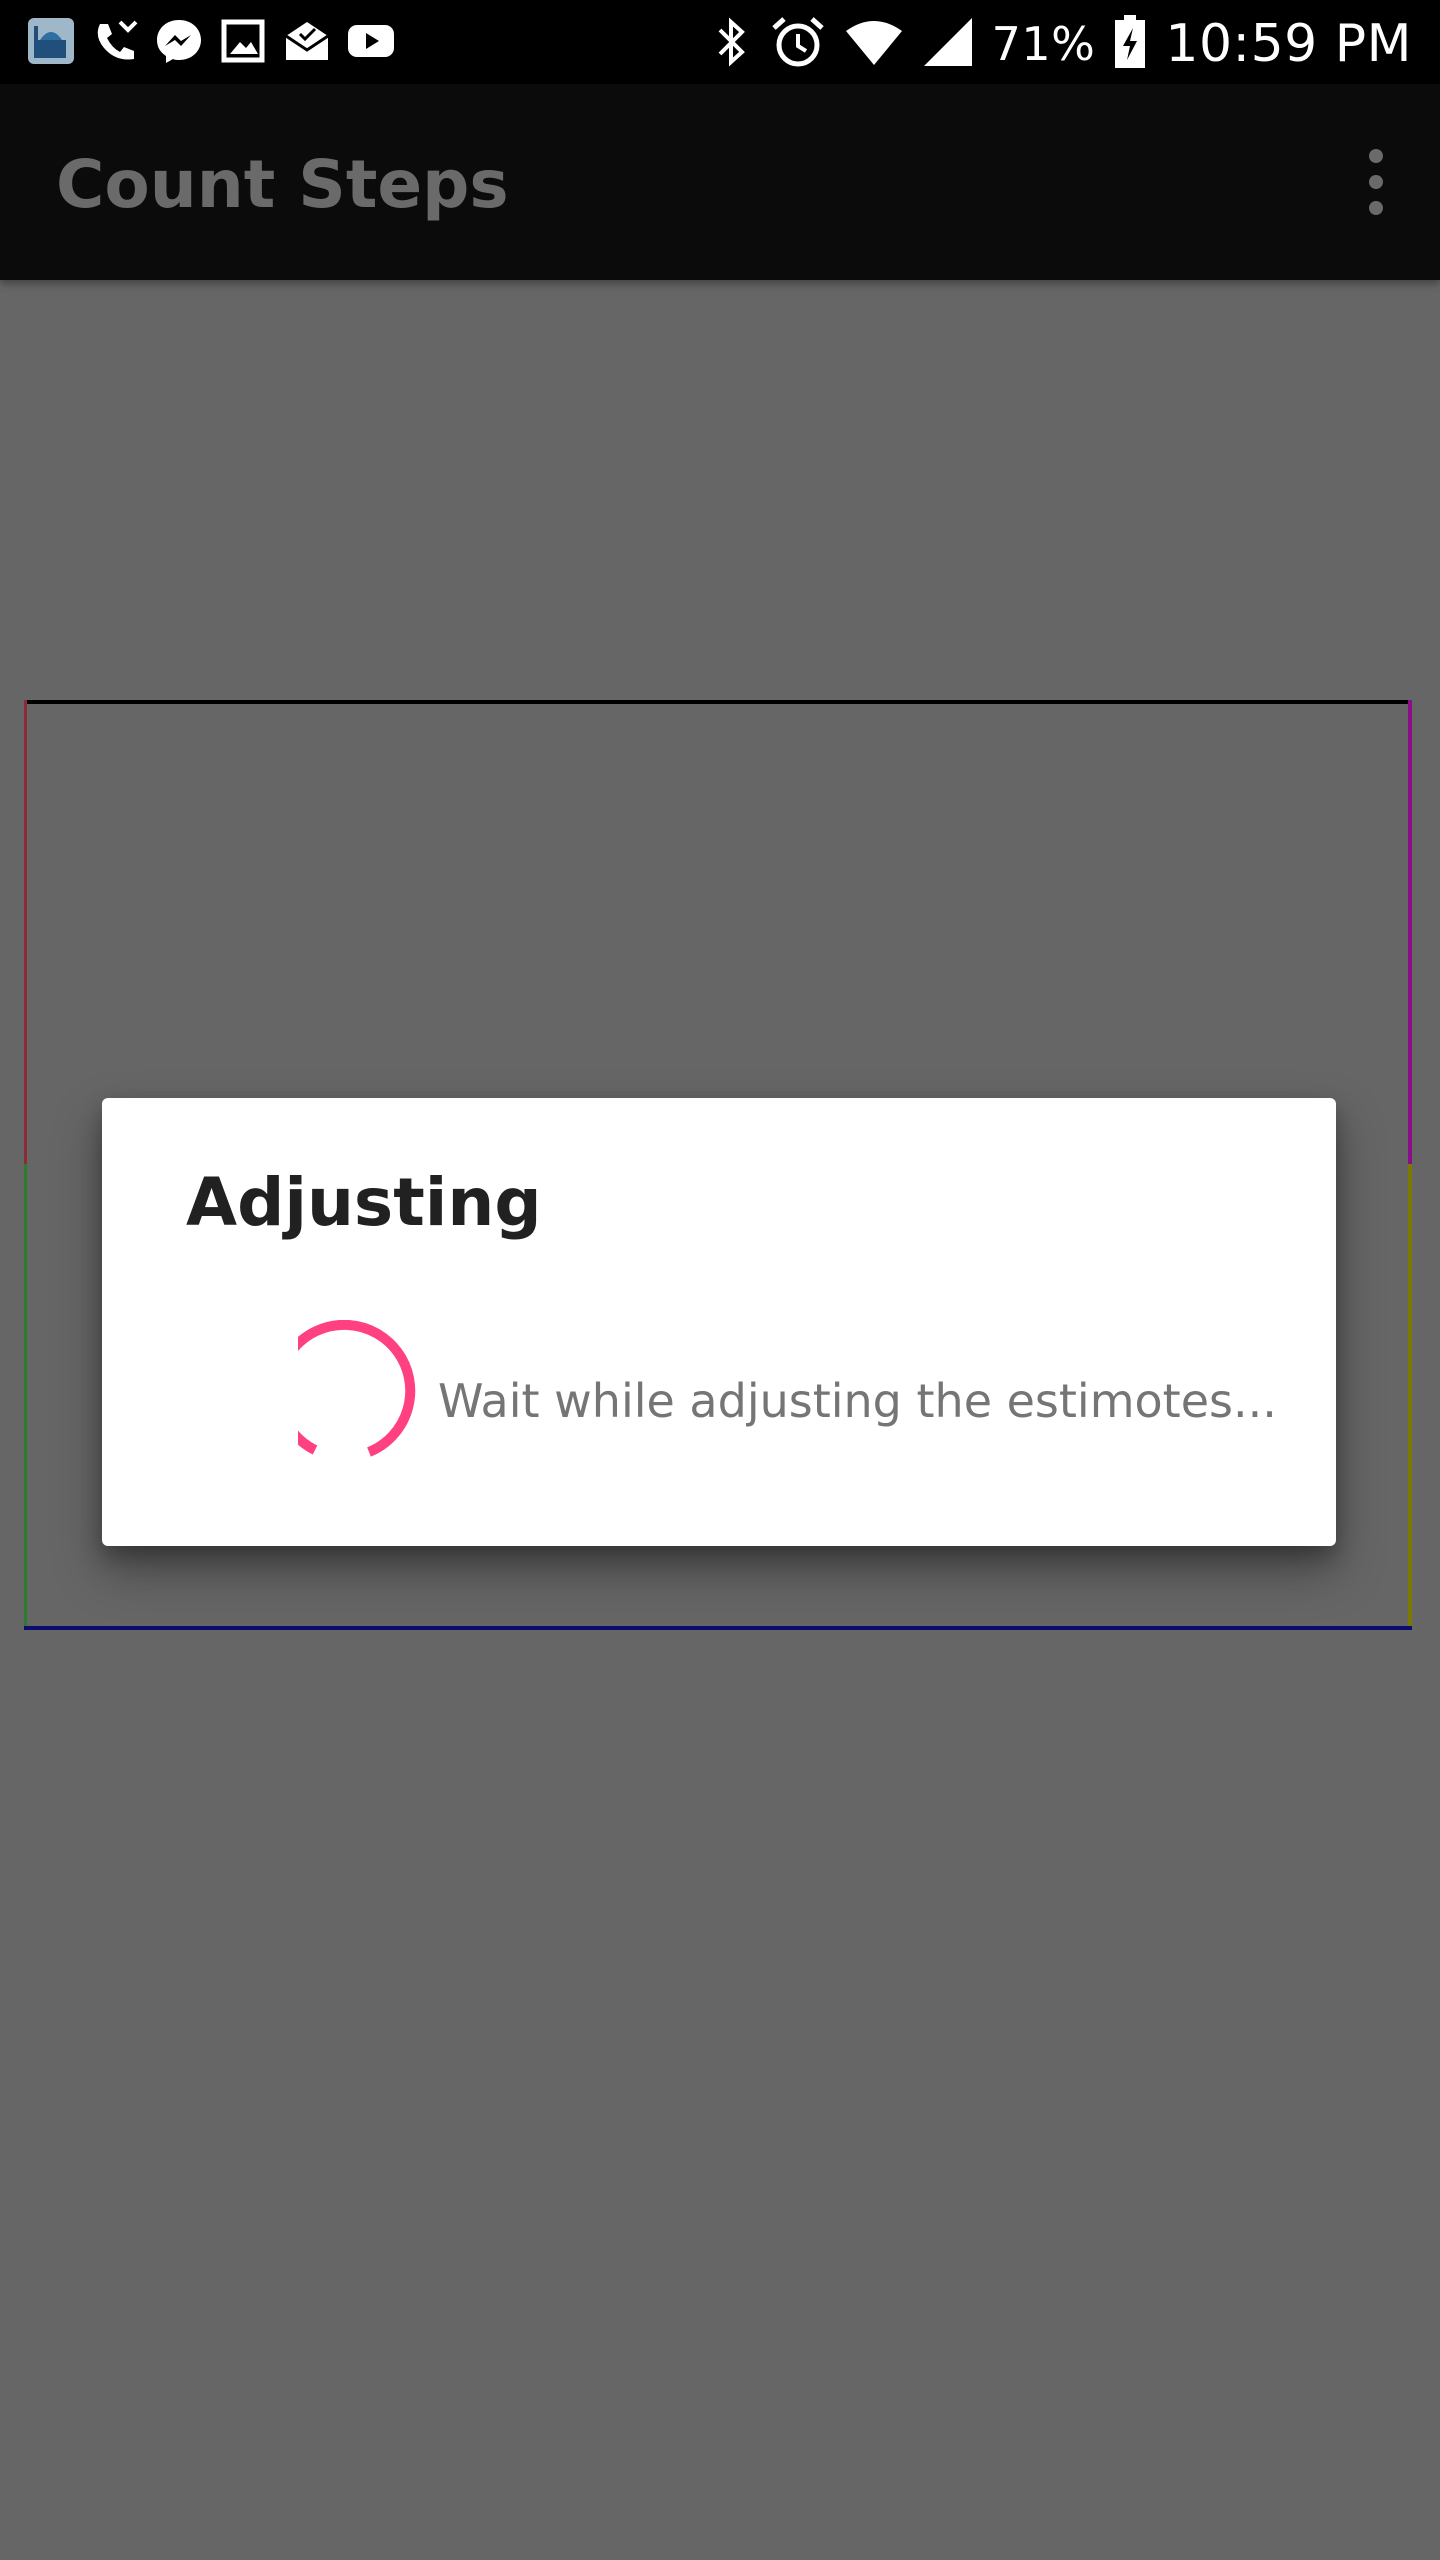 Image resolution: width=1440 pixels, height=2560 pixels. What do you see at coordinates (243, 41) in the screenshot?
I see `image-icon` at bounding box center [243, 41].